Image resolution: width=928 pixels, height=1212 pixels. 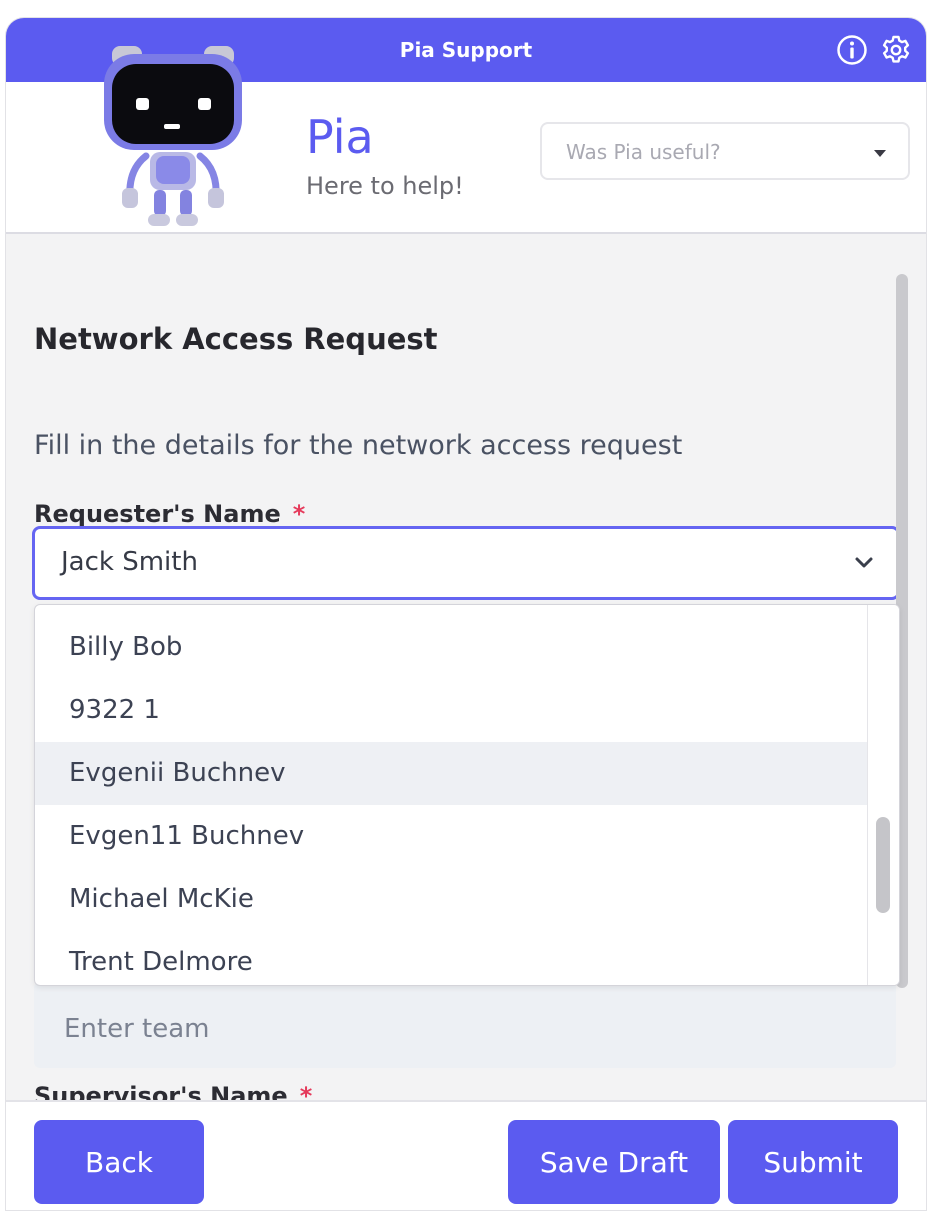 I want to click on supervisor-name-label-text: Supervisor's Name, so click(x=161, y=1091).